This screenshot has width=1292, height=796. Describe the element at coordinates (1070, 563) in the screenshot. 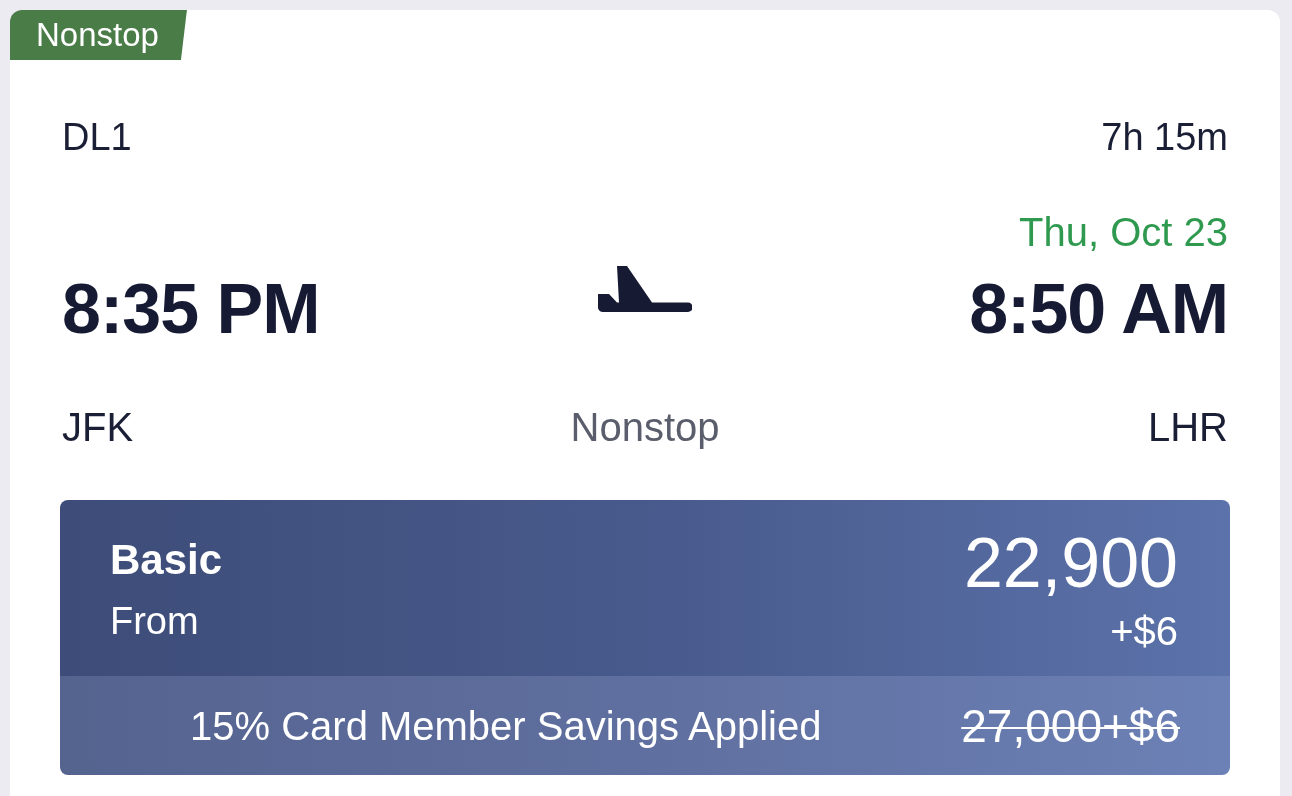

I see `miles-price: 22,900` at that location.